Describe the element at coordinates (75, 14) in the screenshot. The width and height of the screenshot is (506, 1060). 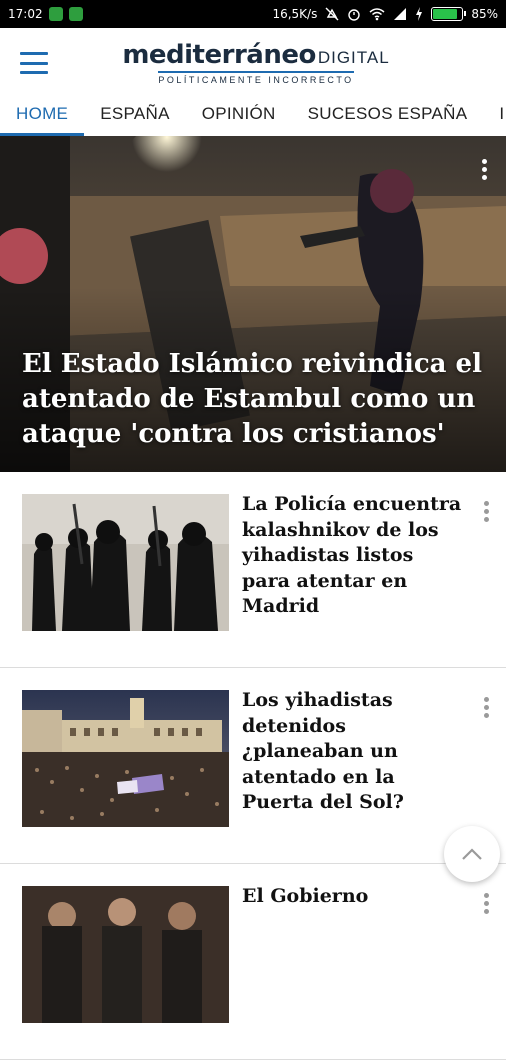
I see `whatsapp-icon` at that location.